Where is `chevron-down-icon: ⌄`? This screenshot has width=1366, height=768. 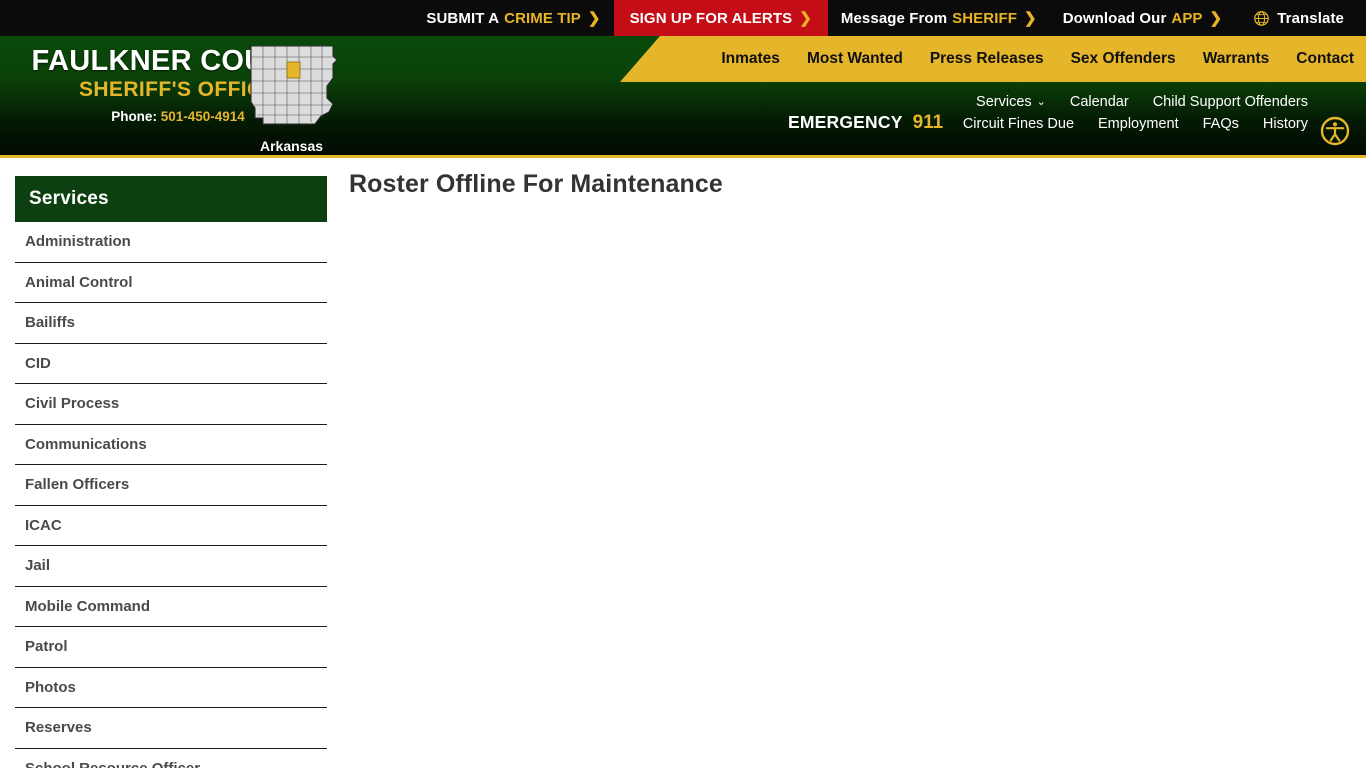
chevron-down-icon: ⌄ is located at coordinates (1041, 102).